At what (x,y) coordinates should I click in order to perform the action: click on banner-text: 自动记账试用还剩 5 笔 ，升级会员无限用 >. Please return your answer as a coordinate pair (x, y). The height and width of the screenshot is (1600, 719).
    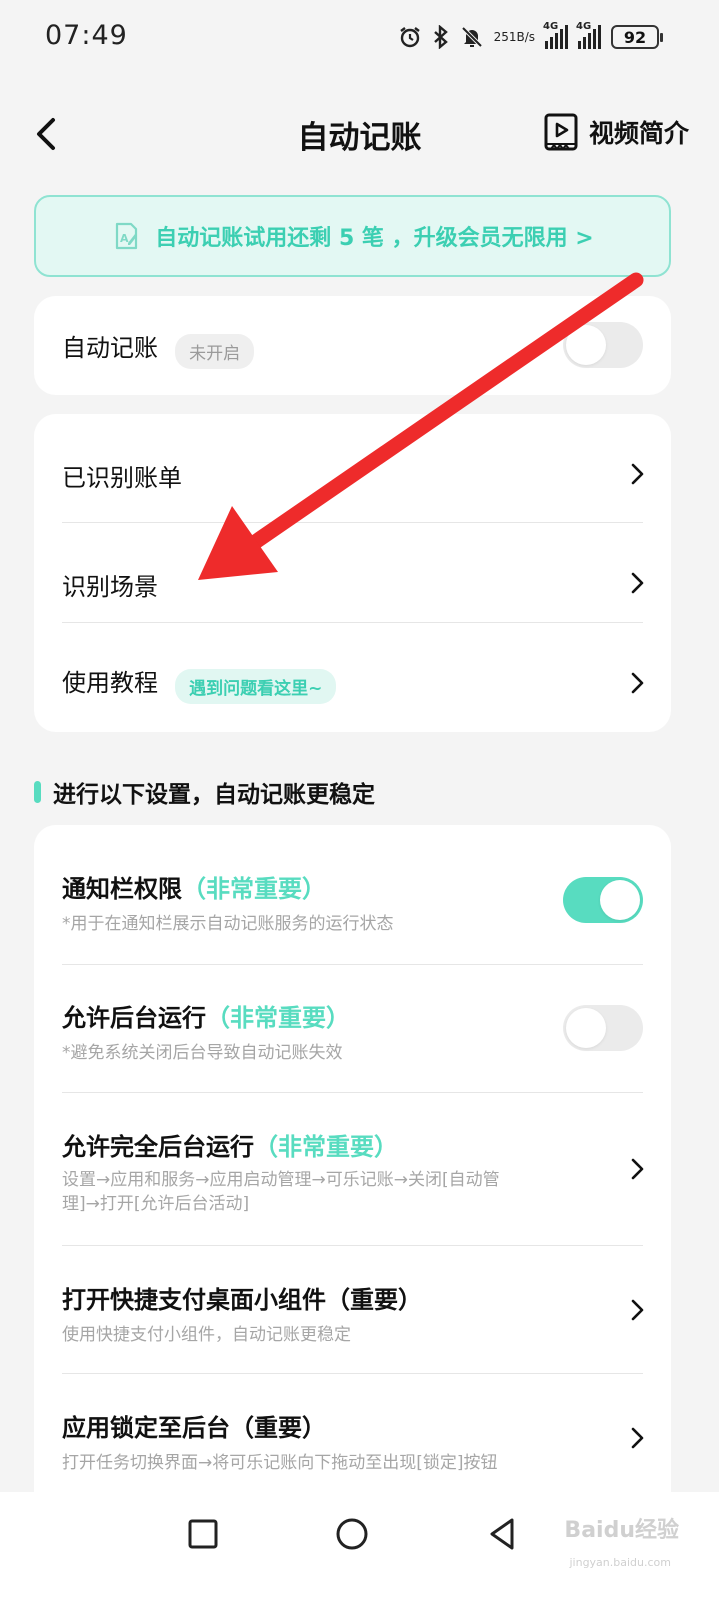
    Looking at the image, I should click on (374, 238).